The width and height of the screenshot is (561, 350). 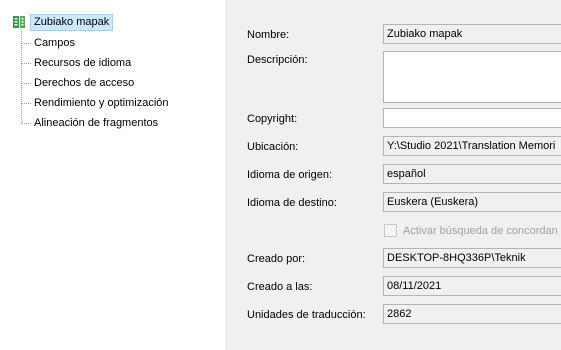 I want to click on copyright-field, so click(x=472, y=118).